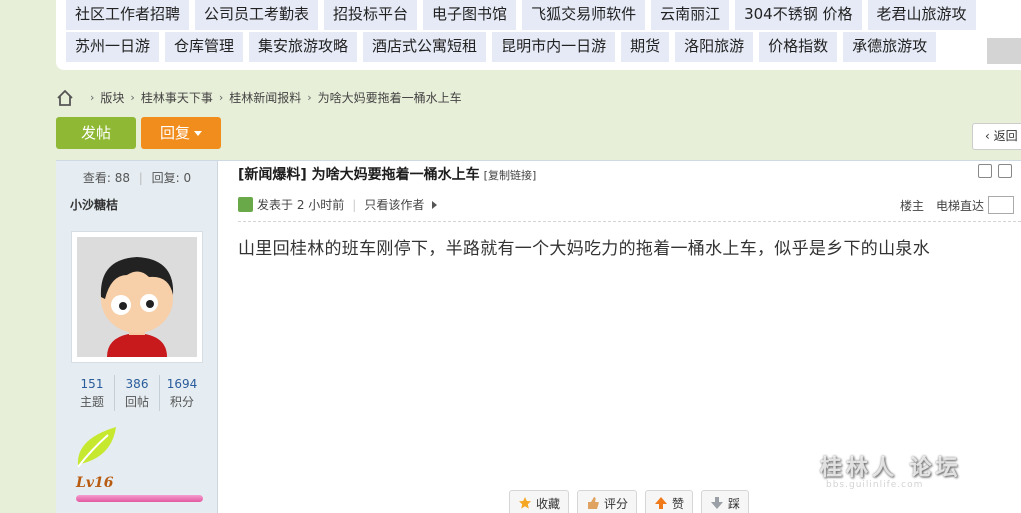 This screenshot has height=513, width=1021. What do you see at coordinates (303, 47) in the screenshot?
I see `top-link: 集安旅游攻略` at bounding box center [303, 47].